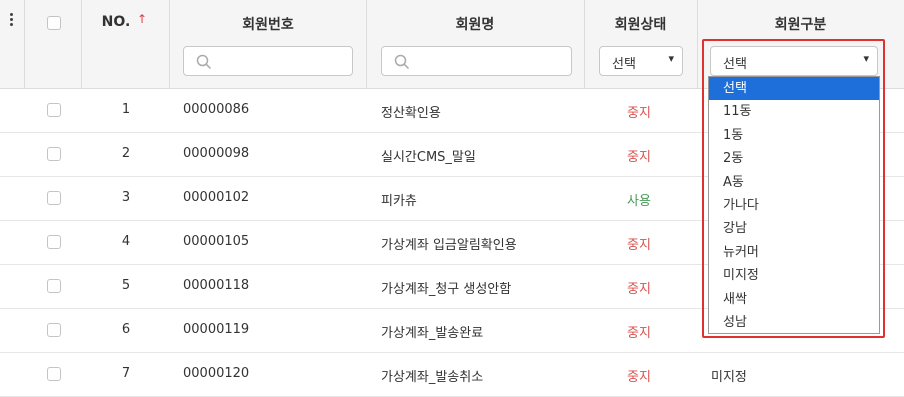  Describe the element at coordinates (268, 61) in the screenshot. I see `member-number-search-input` at that location.